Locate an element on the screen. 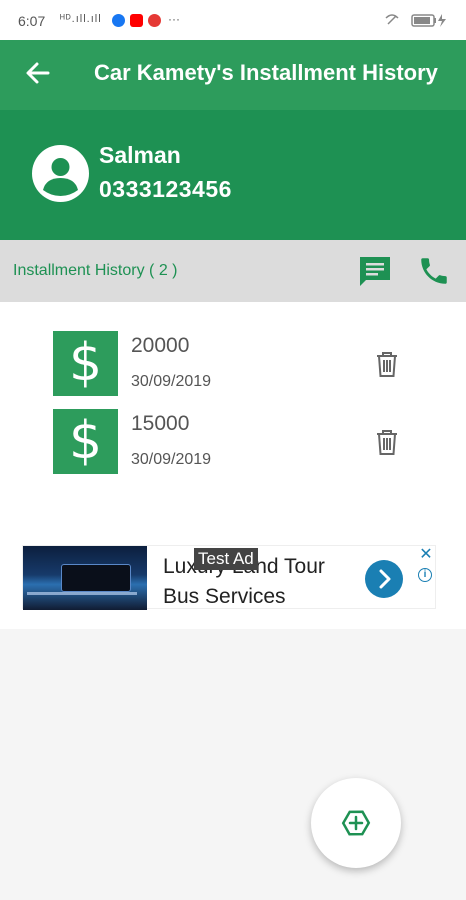  facebook-icon is located at coordinates (118, 20).